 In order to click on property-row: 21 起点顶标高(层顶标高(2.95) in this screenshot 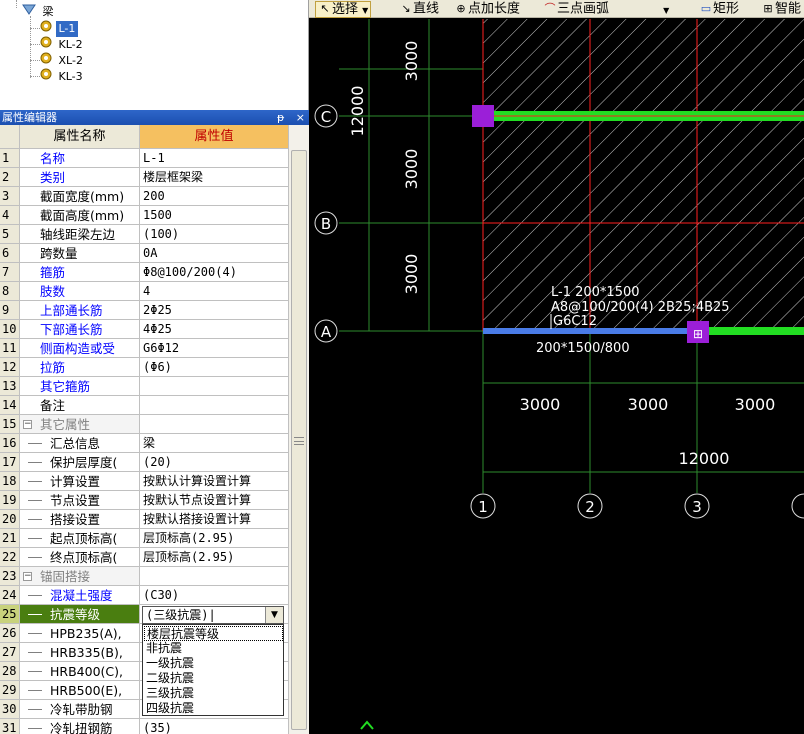, I will do `click(144, 538)`.